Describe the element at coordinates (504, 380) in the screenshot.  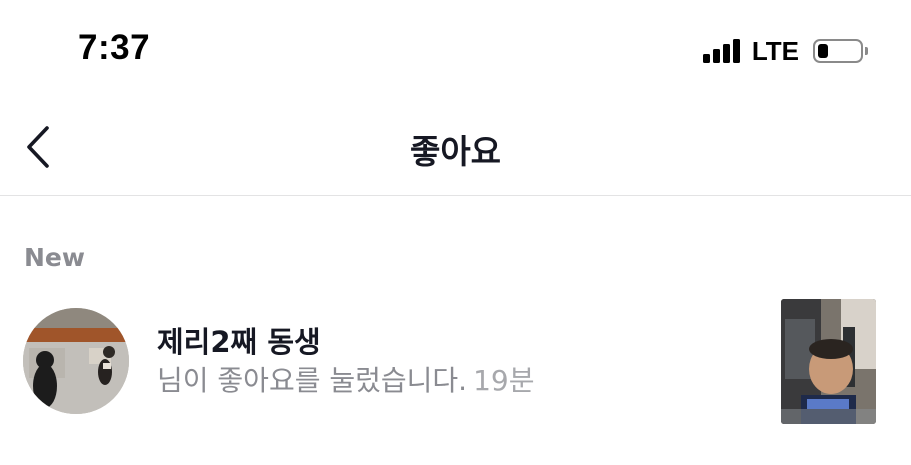
I see `notification-time: 19분` at that location.